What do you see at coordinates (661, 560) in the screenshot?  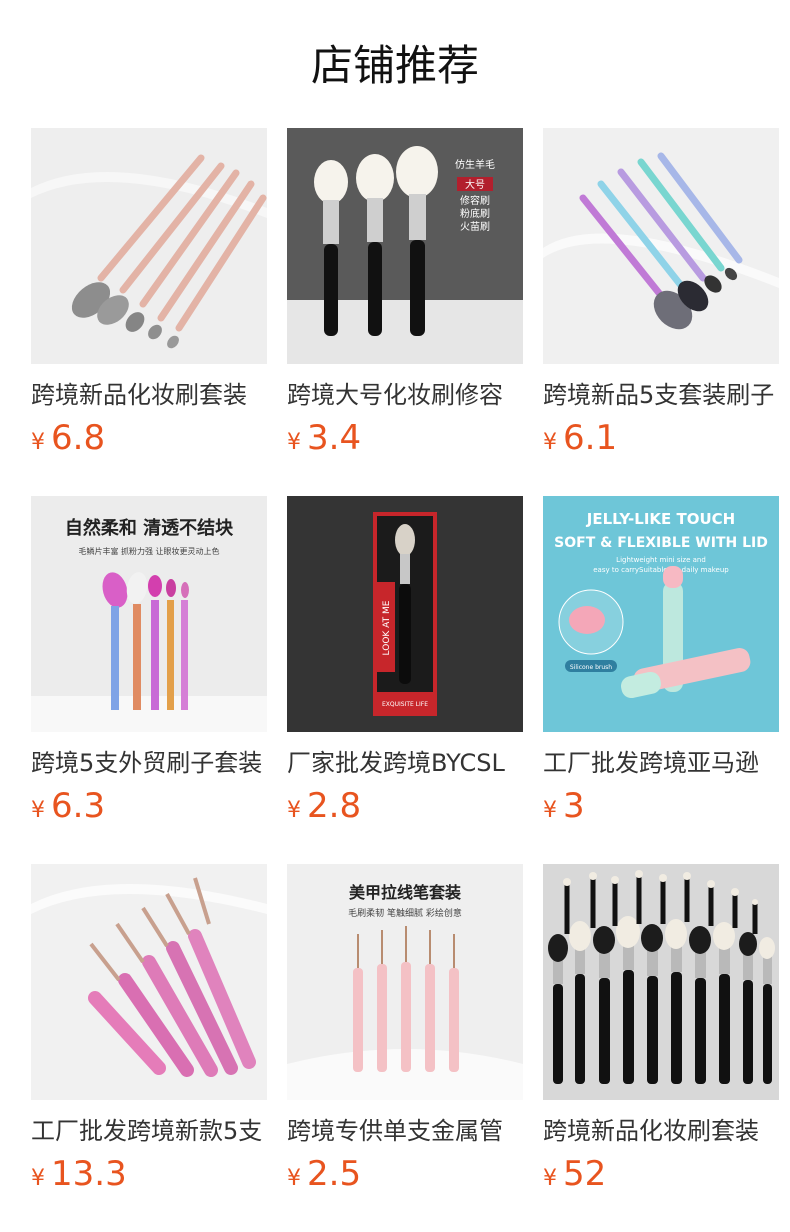 I see `image-text: Lightweight mini size and` at bounding box center [661, 560].